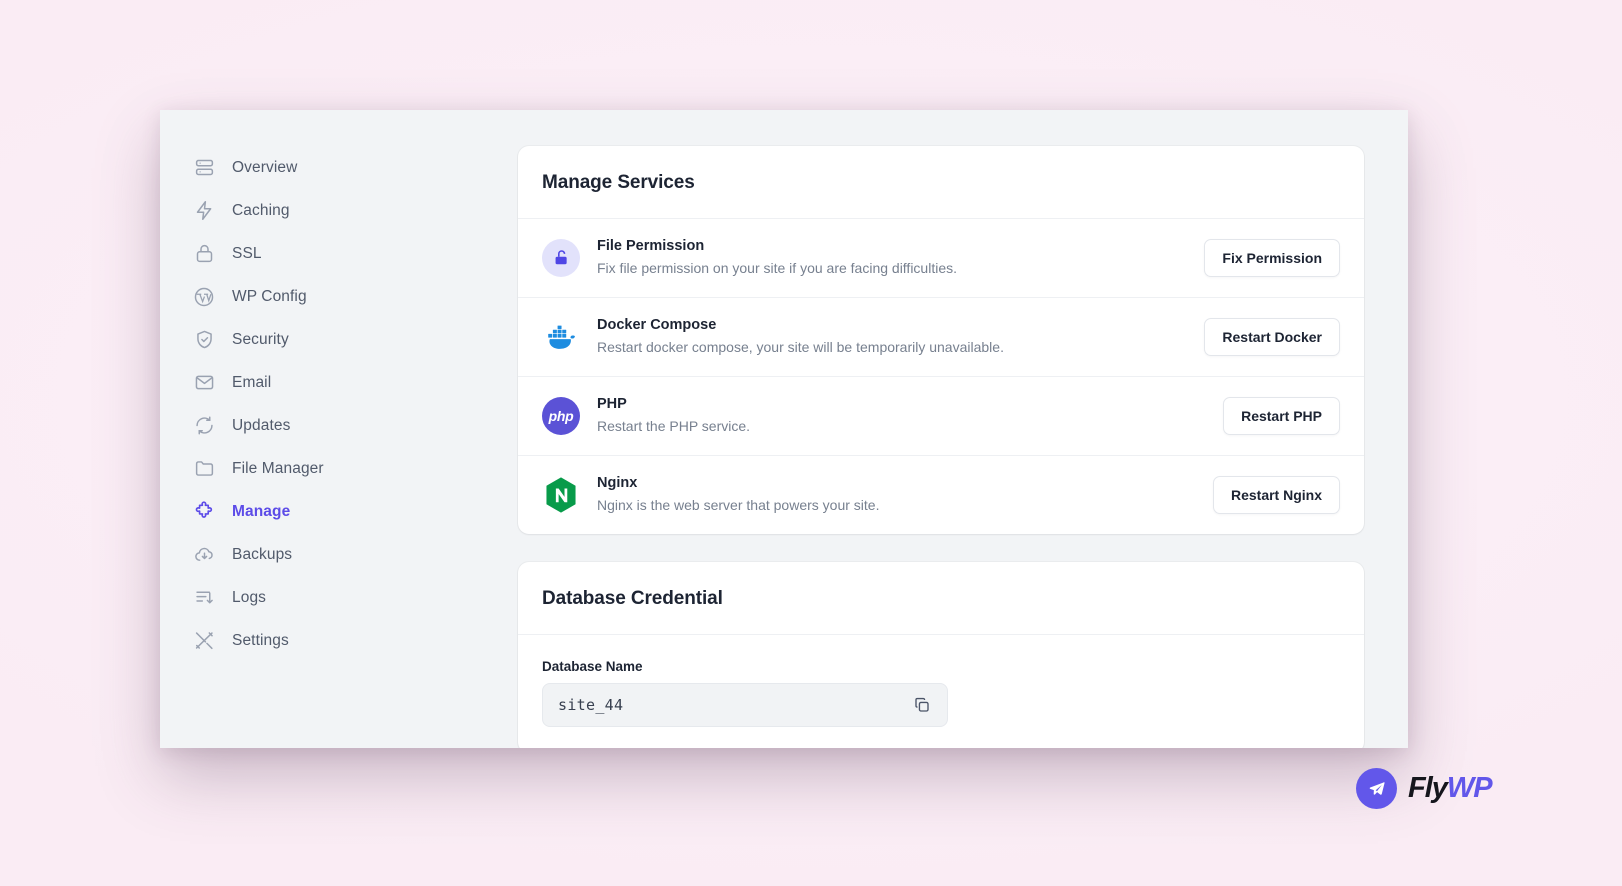 This screenshot has height=886, width=1622. What do you see at coordinates (632, 598) in the screenshot?
I see `section-title: Database Credential` at bounding box center [632, 598].